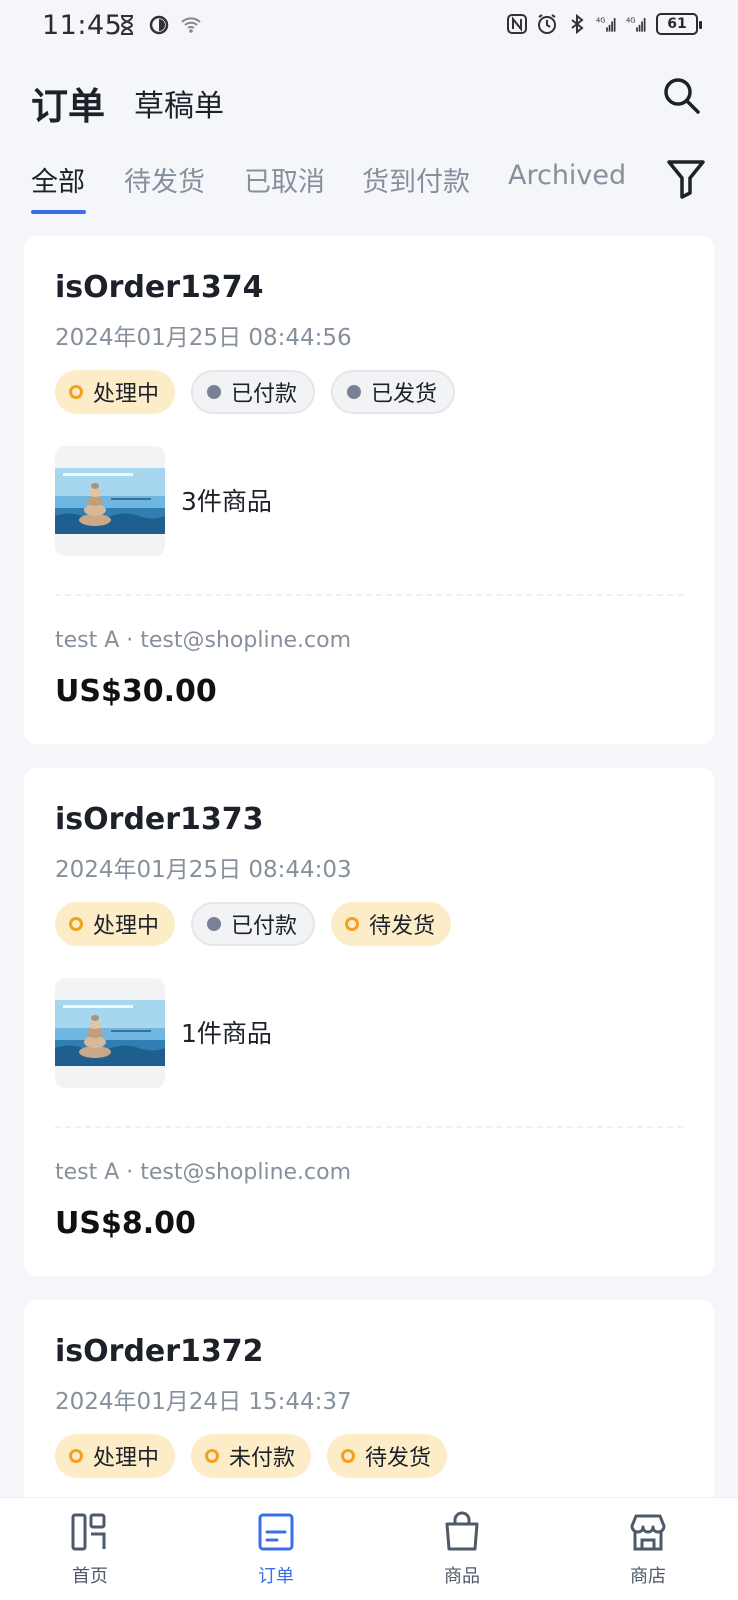 Image resolution: width=738 pixels, height=1600 pixels. Describe the element at coordinates (58, 179) in the screenshot. I see `tab-all: 全部` at that location.